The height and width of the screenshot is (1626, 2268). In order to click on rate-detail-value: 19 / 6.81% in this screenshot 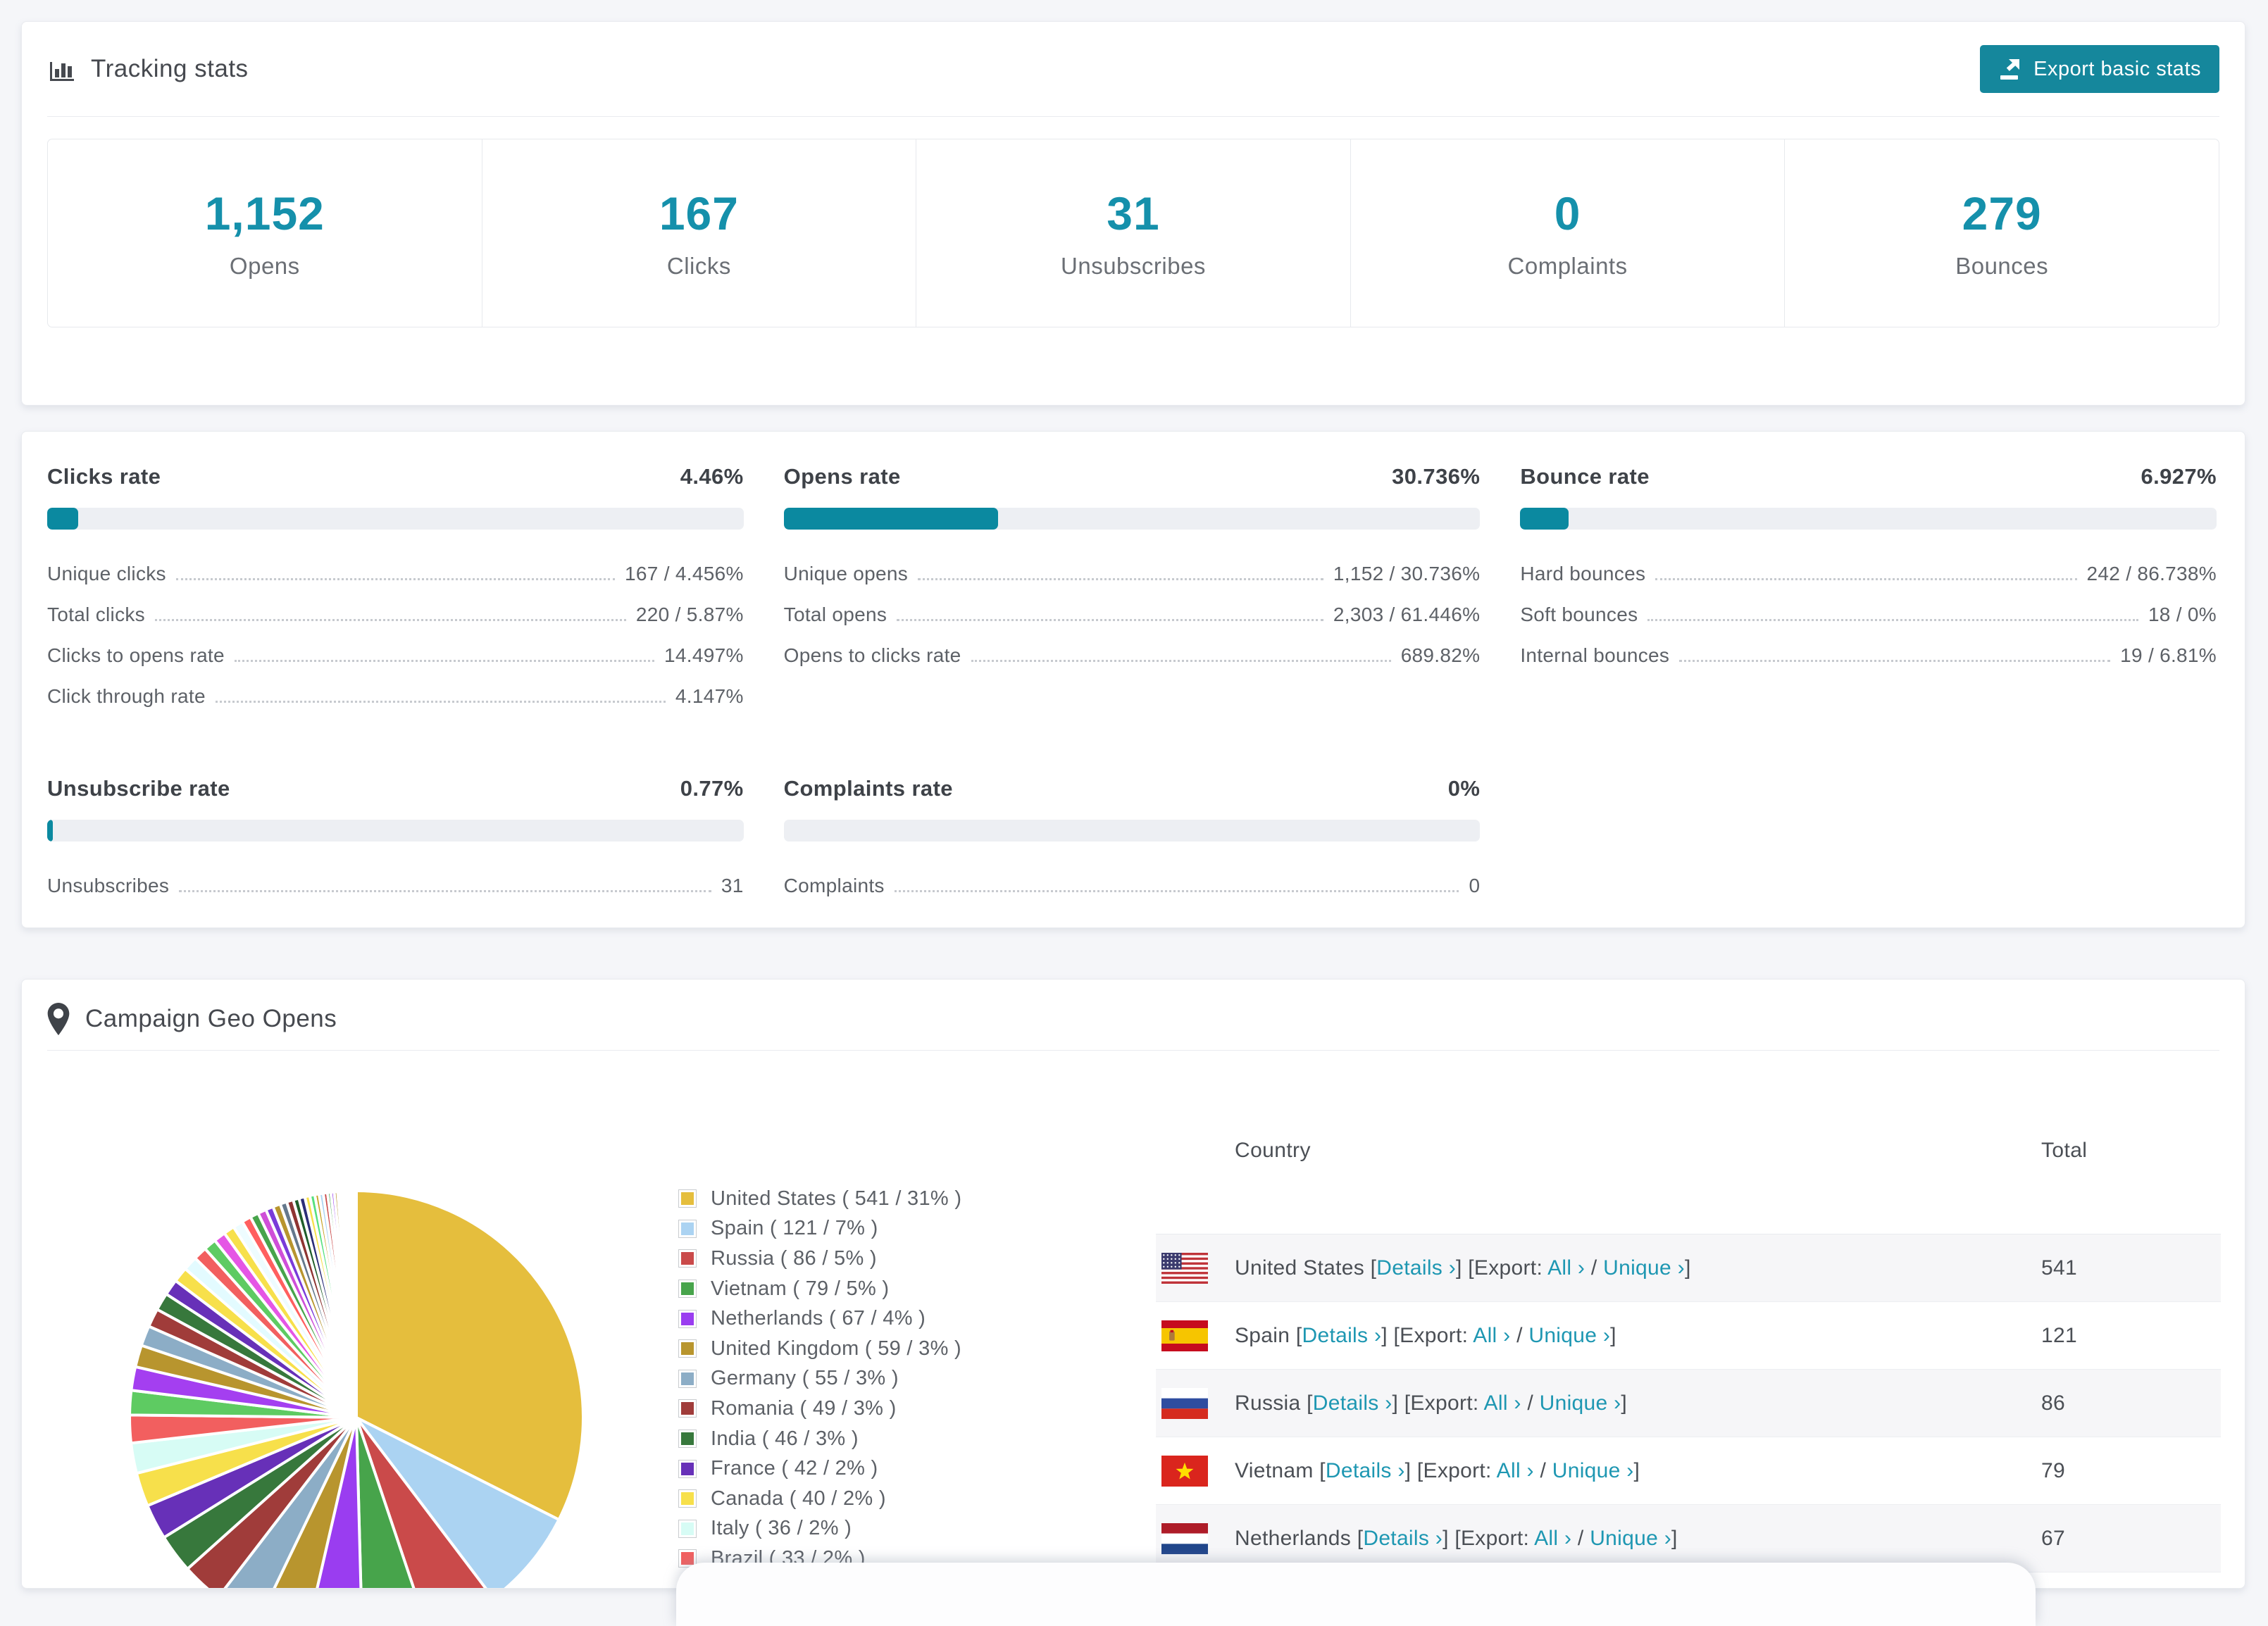, I will do `click(2168, 655)`.